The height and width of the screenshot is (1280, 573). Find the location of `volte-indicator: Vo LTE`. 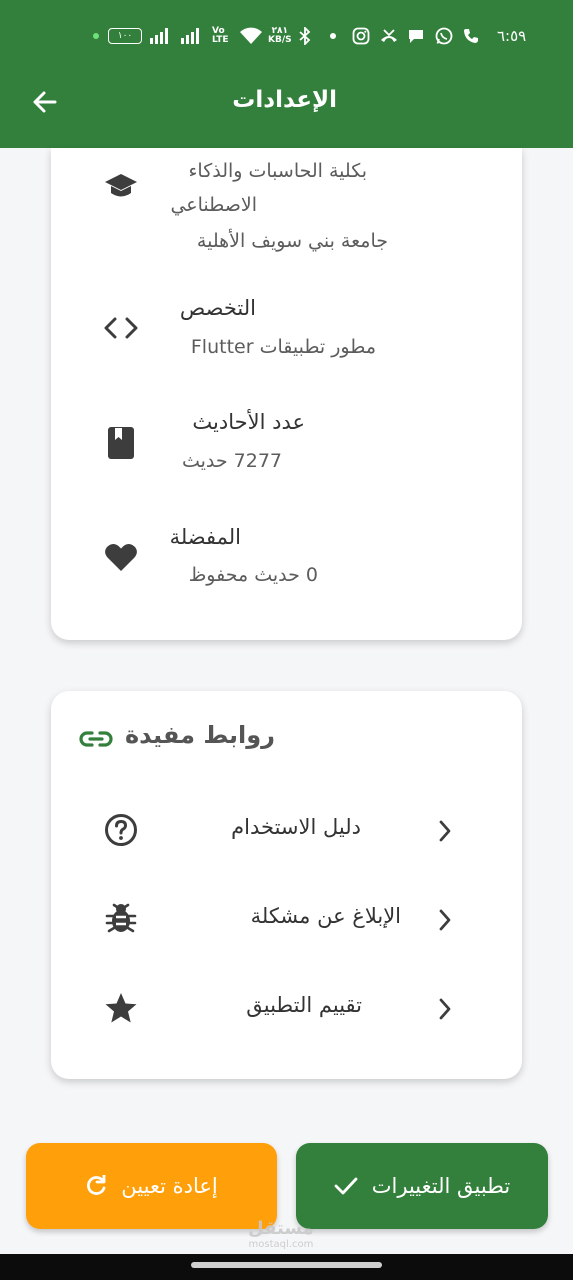

volte-indicator: Vo LTE is located at coordinates (220, 36).